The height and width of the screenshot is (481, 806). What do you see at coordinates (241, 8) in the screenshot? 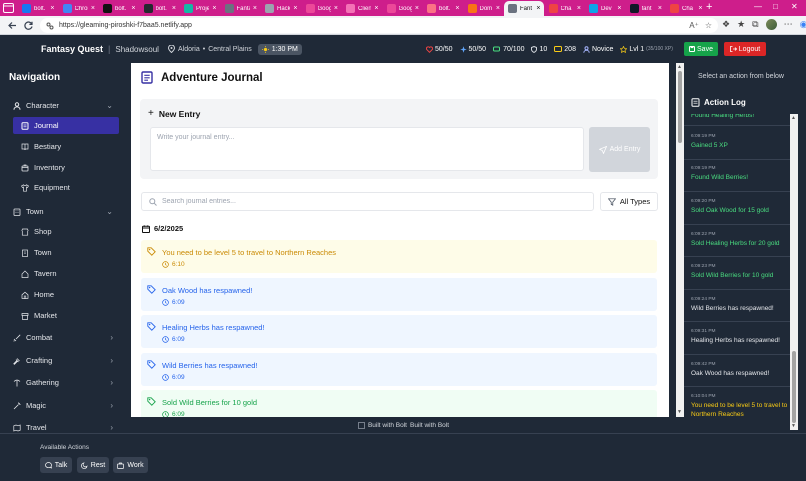
I see `browser-tab: Fanta×` at bounding box center [241, 8].